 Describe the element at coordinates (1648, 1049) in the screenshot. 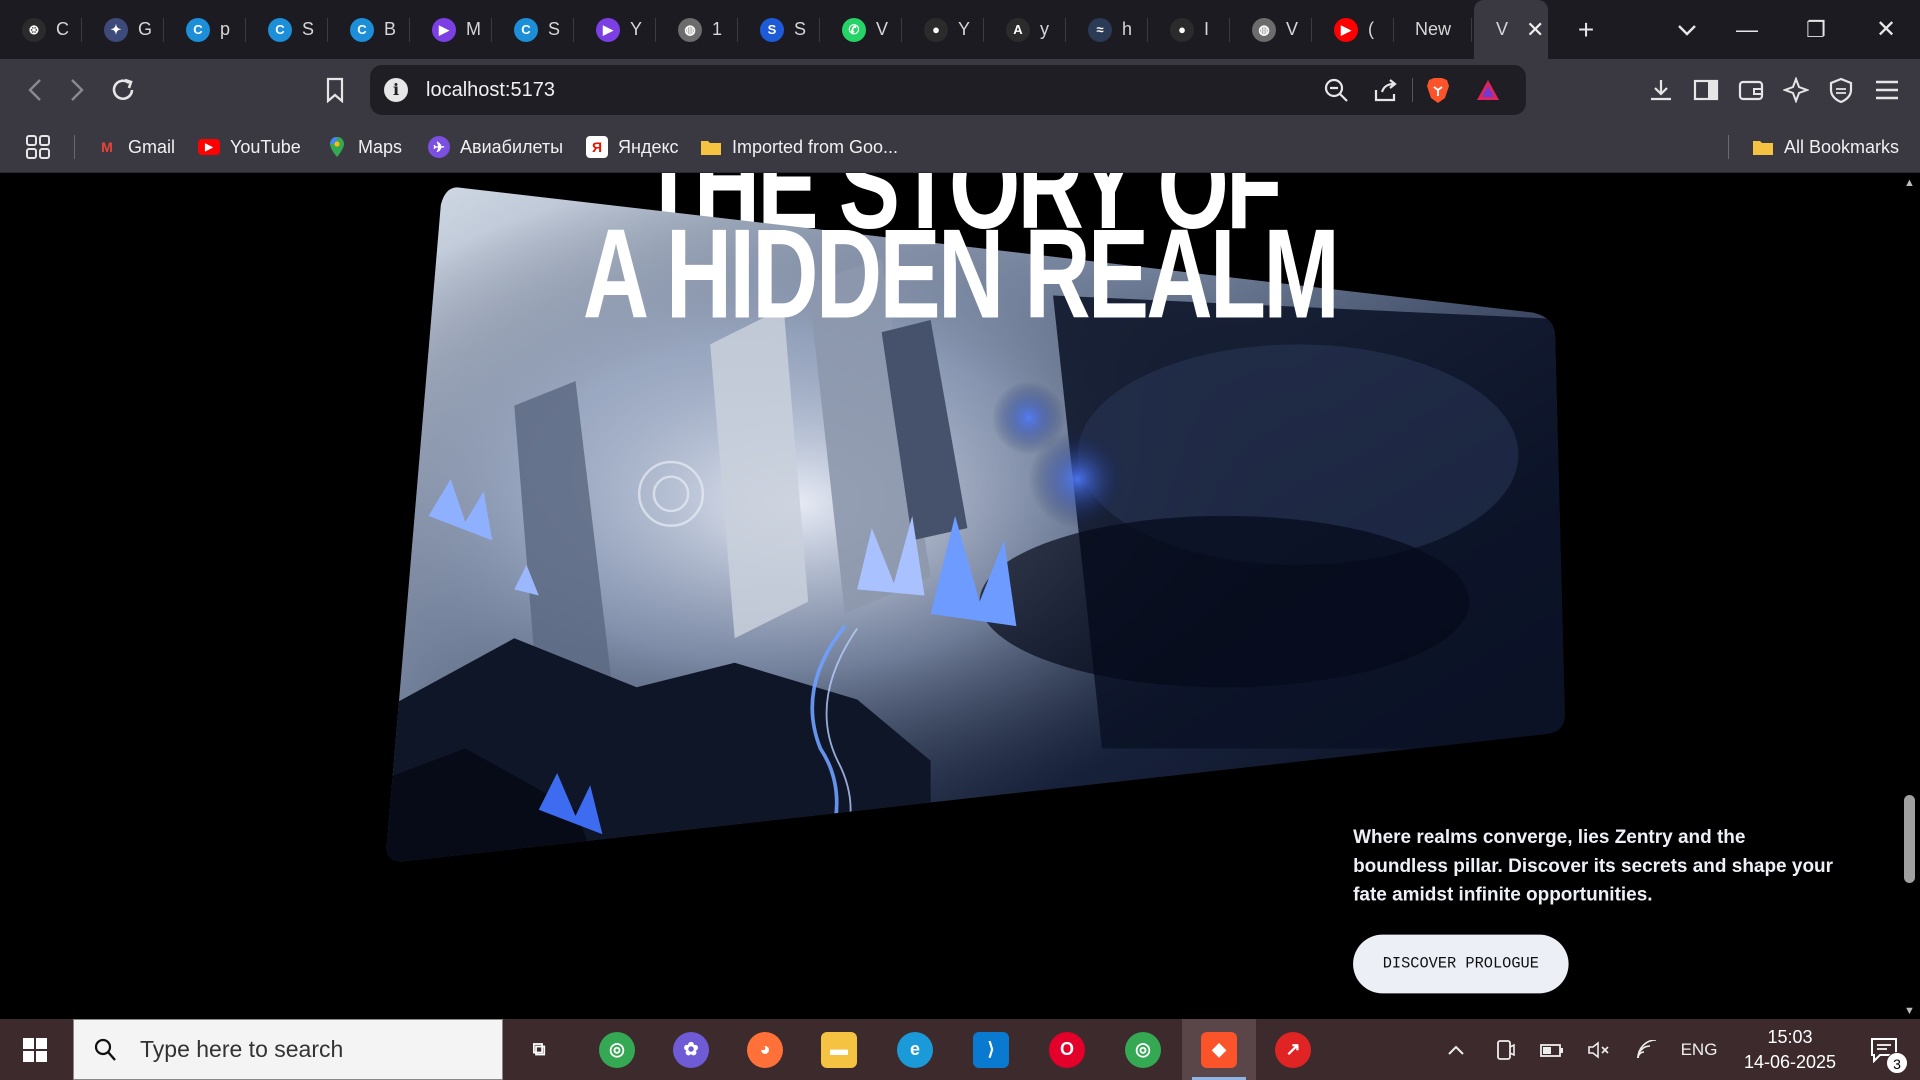

I see `wifi-button` at that location.